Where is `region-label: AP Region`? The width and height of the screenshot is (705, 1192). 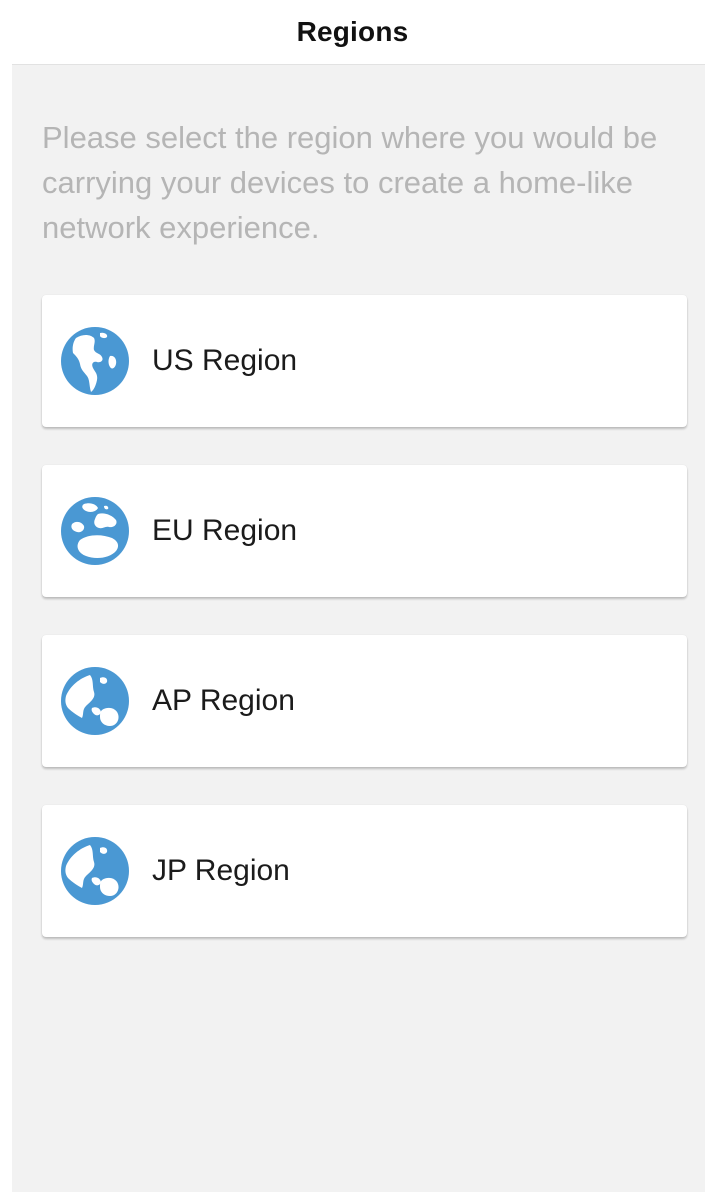 region-label: AP Region is located at coordinates (223, 700).